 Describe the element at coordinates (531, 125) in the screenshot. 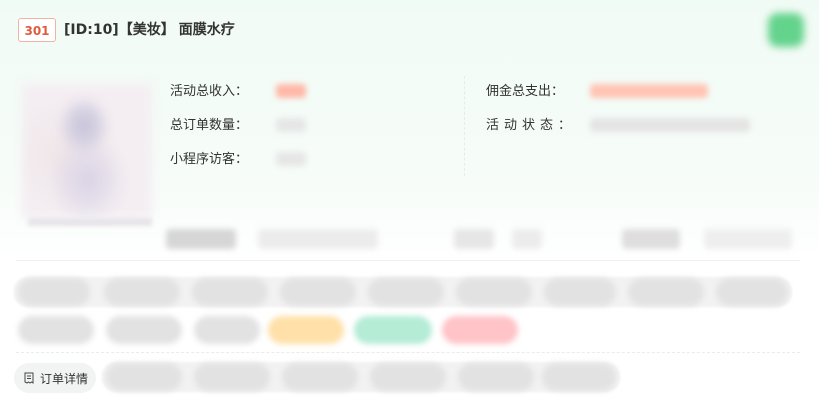

I see `activity-status-label: 活动状态：` at that location.